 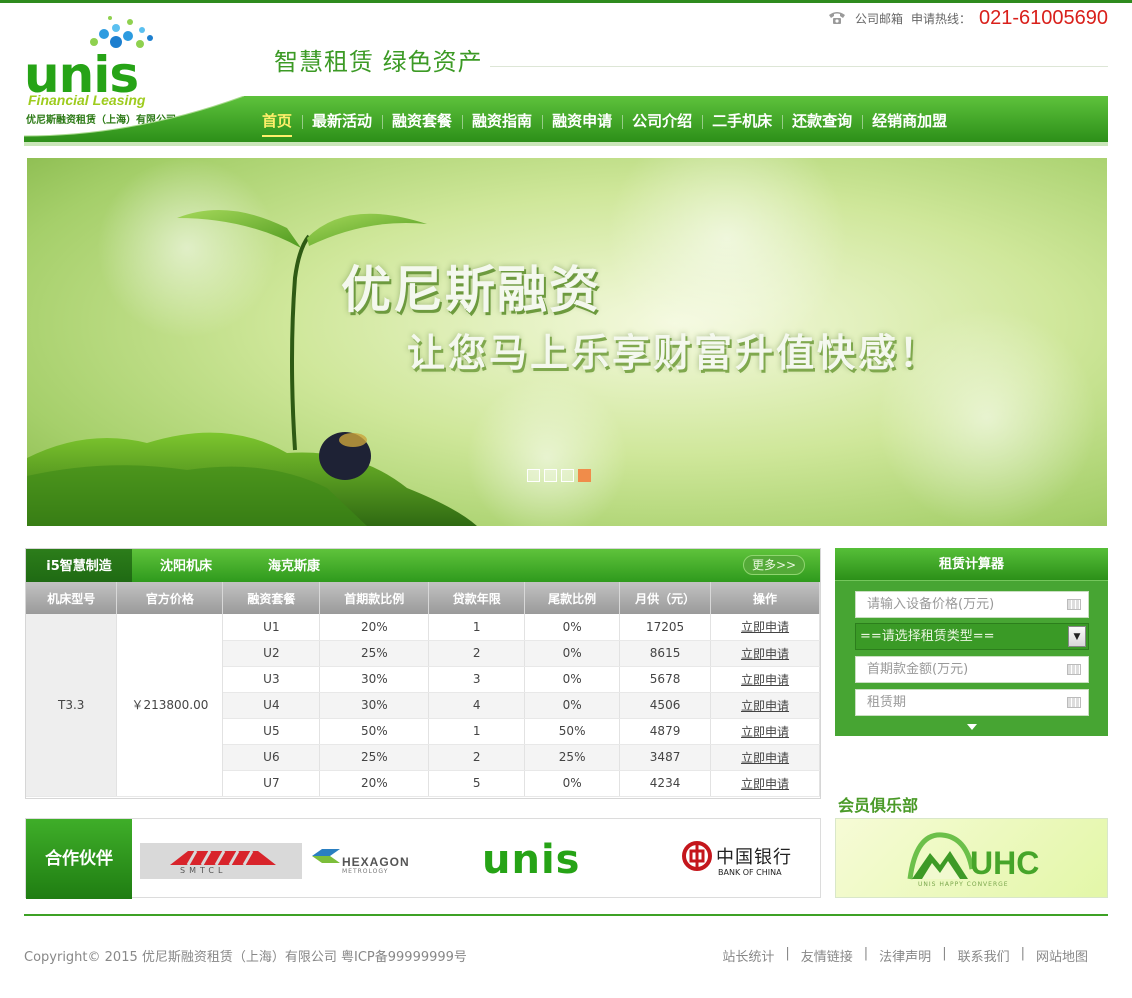 What do you see at coordinates (878, 805) in the screenshot?
I see `member-club-title: 会员俱乐部` at bounding box center [878, 805].